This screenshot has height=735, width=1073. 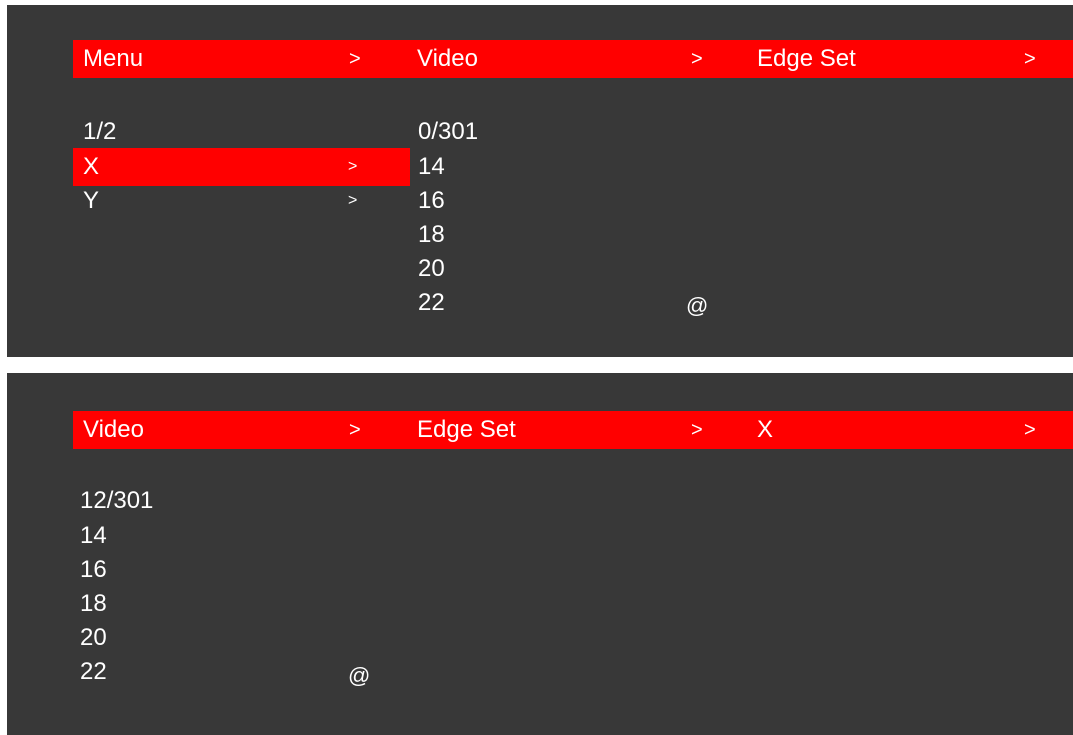 I want to click on value-page-indicator: 0/301, so click(x=448, y=131).